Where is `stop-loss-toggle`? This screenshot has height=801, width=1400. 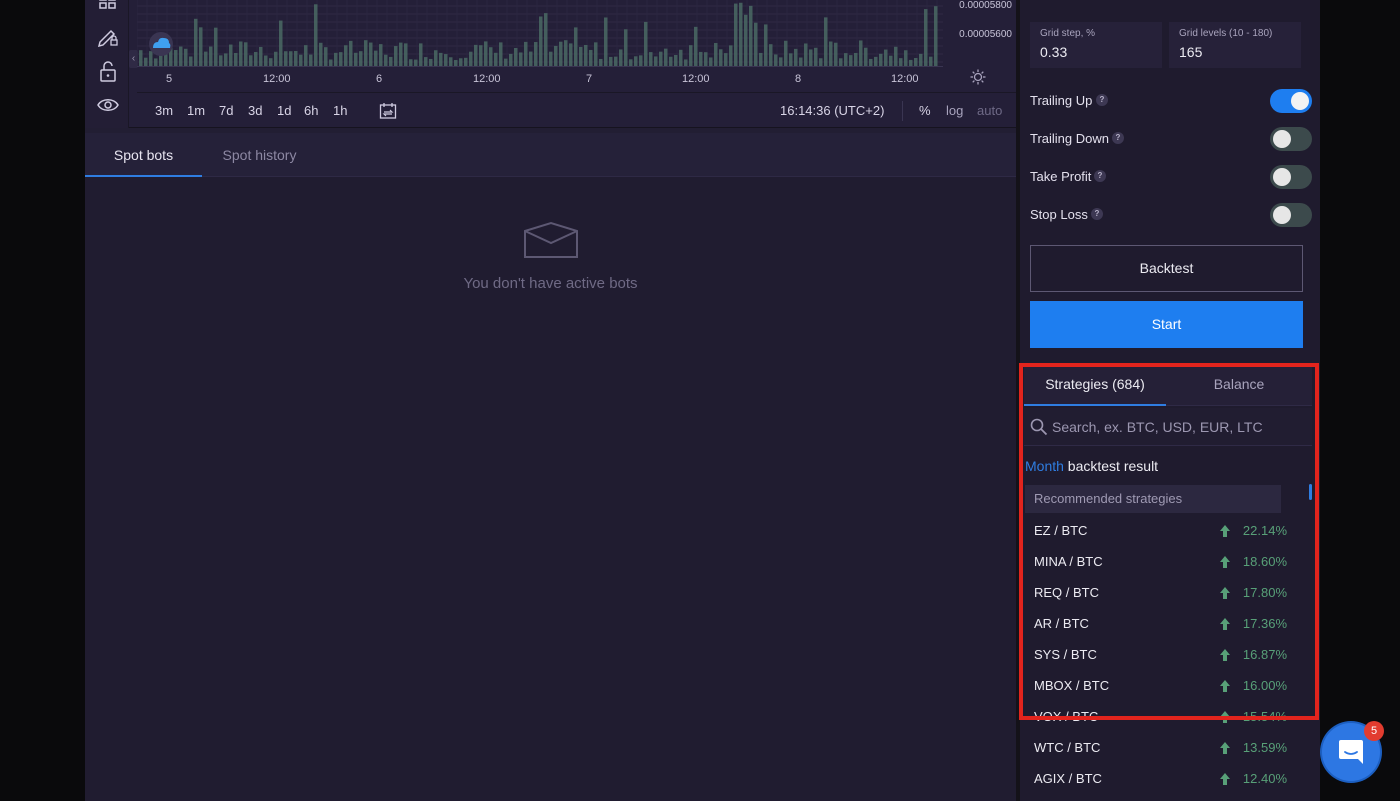
stop-loss-toggle is located at coordinates (1291, 215).